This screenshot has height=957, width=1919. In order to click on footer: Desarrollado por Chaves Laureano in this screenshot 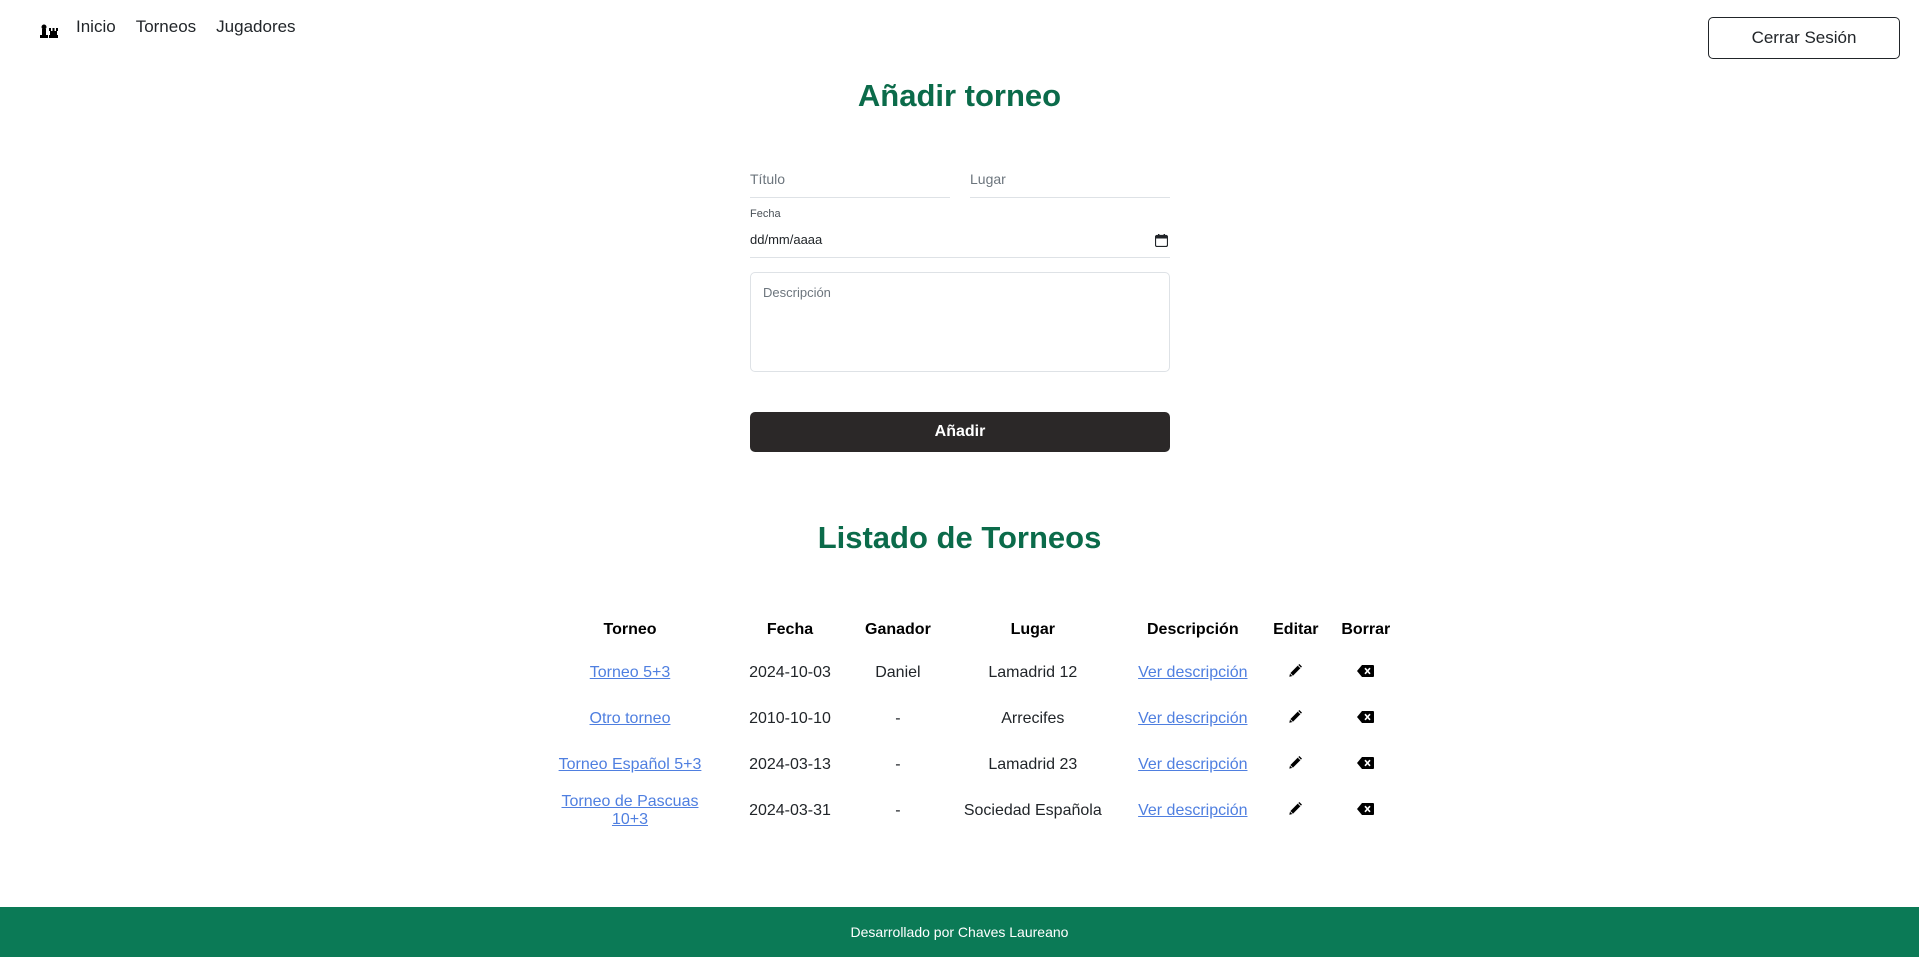, I will do `click(959, 932)`.